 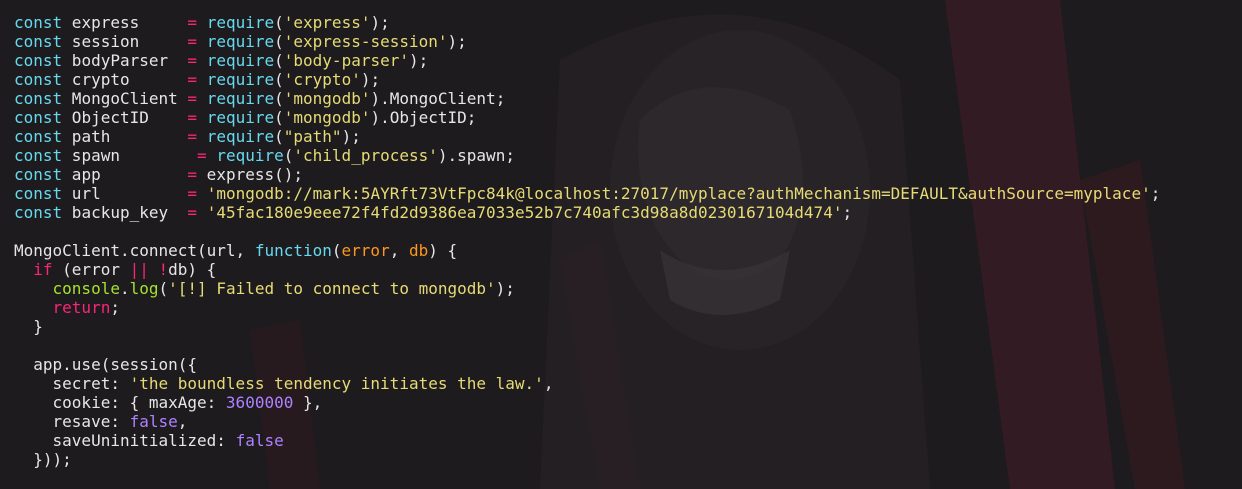 I want to click on code-token: if, so click(x=43, y=269).